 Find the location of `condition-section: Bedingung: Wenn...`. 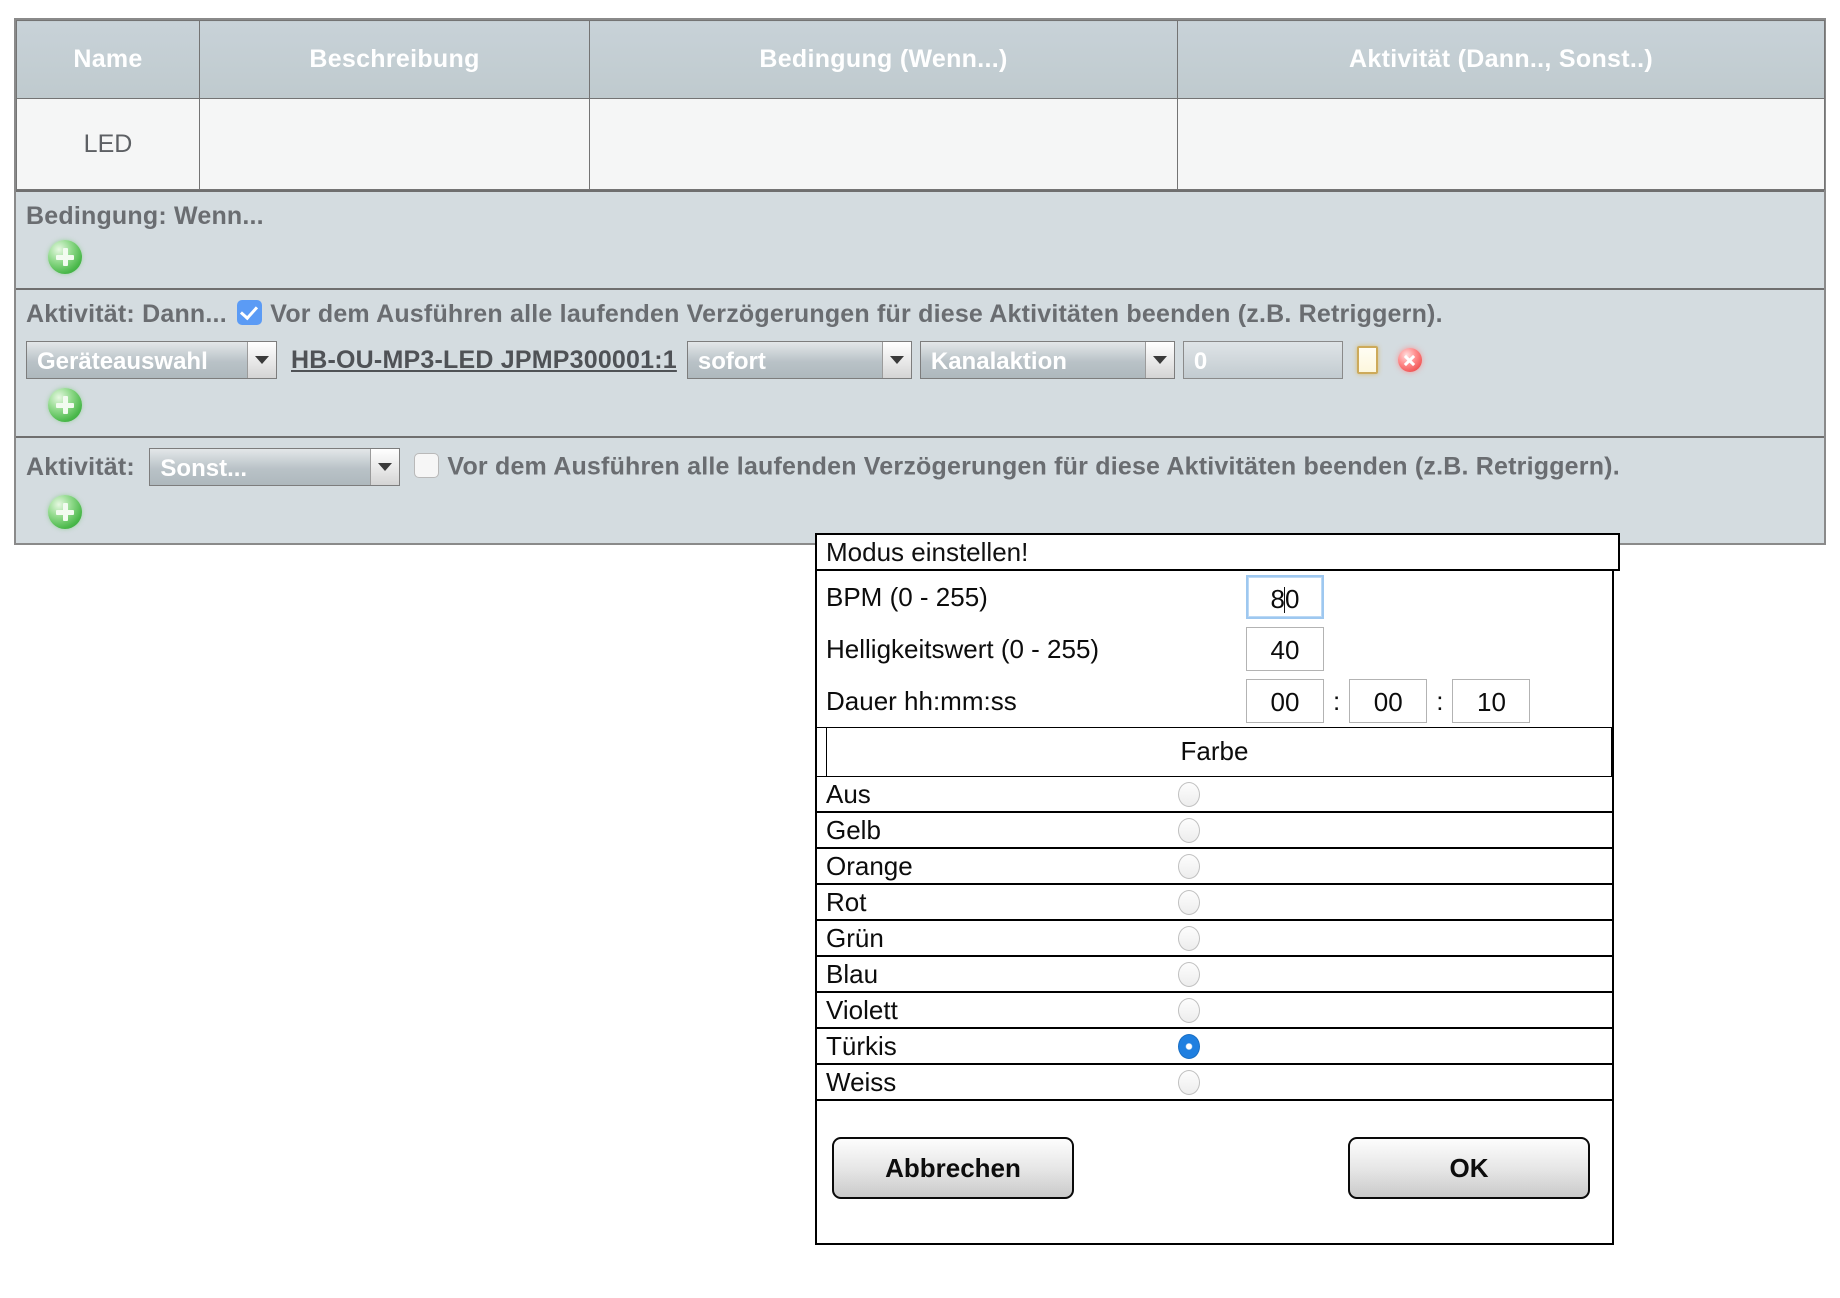

condition-section: Bedingung: Wenn... is located at coordinates (920, 239).